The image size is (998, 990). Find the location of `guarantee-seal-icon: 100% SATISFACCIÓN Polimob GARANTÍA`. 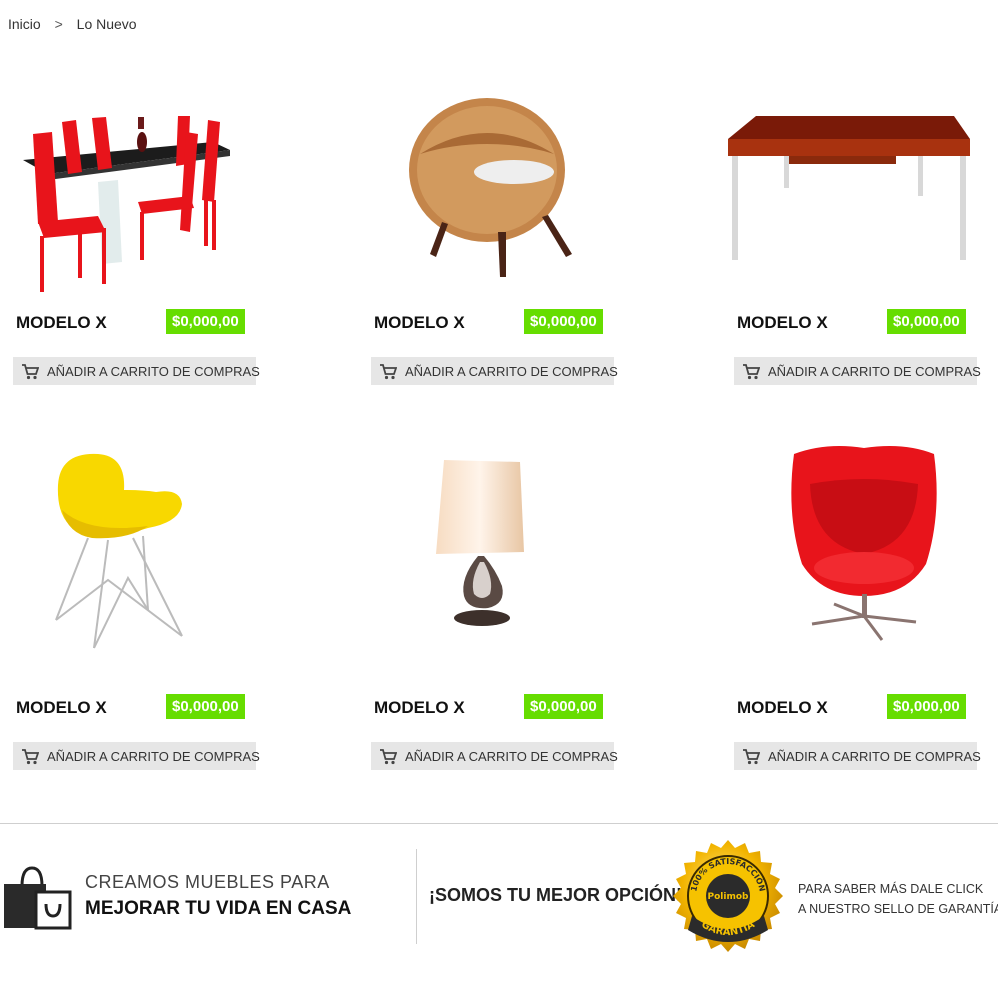

guarantee-seal-icon: 100% SATISFACCIÓN Polimob GARANTÍA is located at coordinates (728, 896).